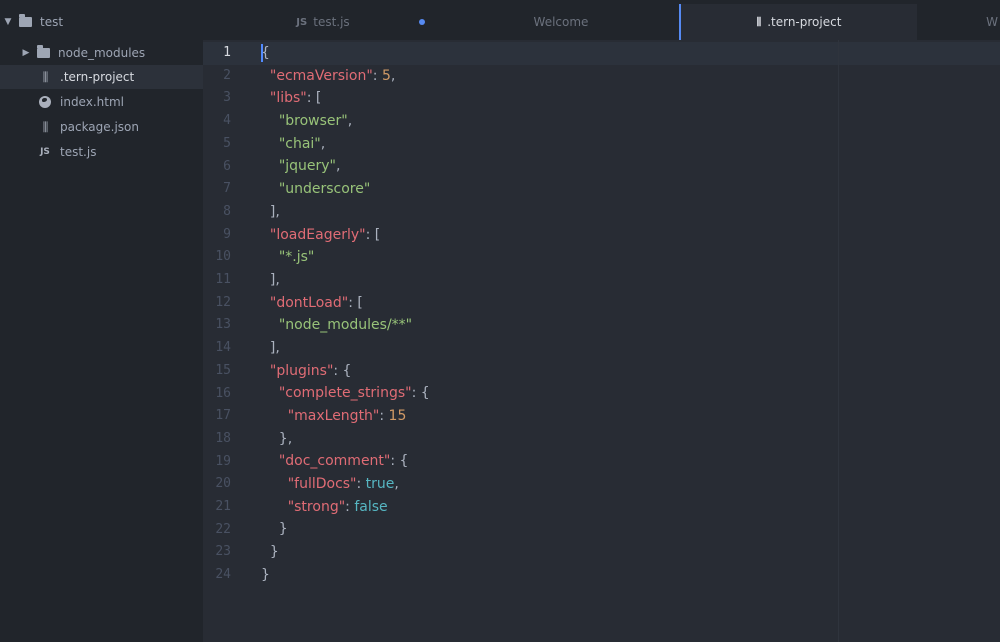 The height and width of the screenshot is (642, 1000). What do you see at coordinates (216, 53) in the screenshot?
I see `line-number: 1` at bounding box center [216, 53].